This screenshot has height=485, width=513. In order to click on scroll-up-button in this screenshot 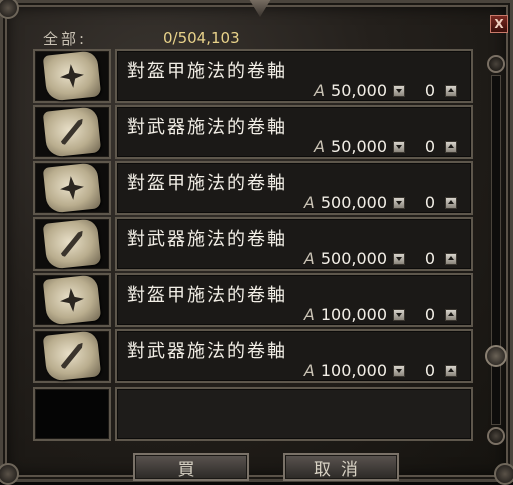, I will do `click(496, 64)`.